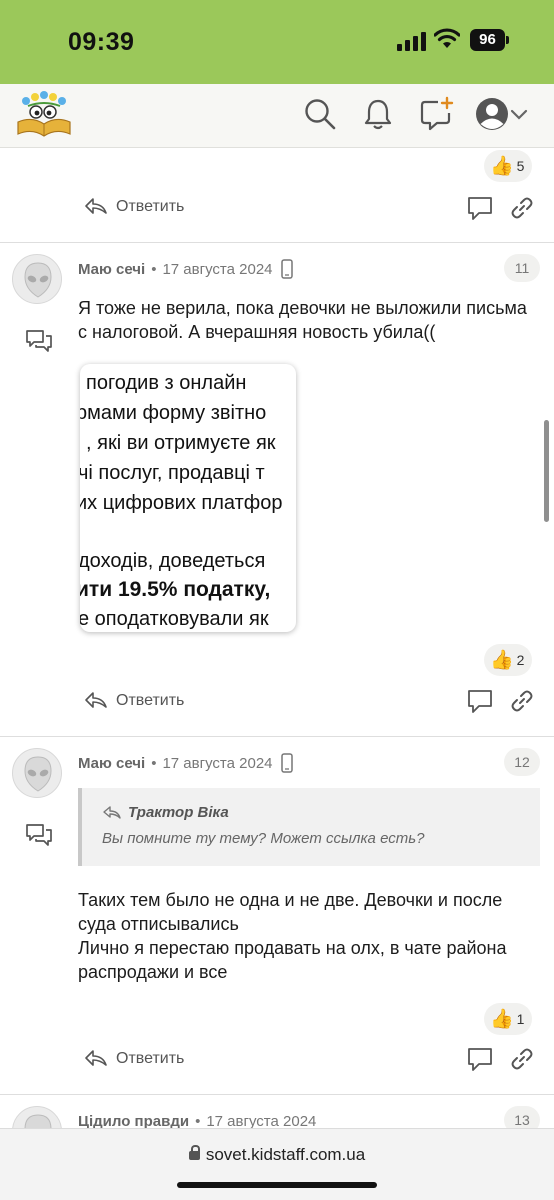  What do you see at coordinates (166, 383) in the screenshot?
I see `image-text-line: погодив з онлайн` at bounding box center [166, 383].